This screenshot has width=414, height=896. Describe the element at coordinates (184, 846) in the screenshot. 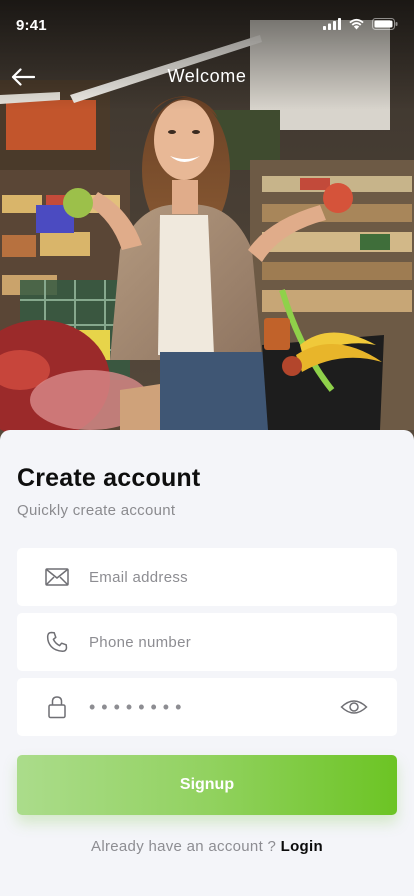

I see `login-prompt-text: Already have an account ?` at that location.